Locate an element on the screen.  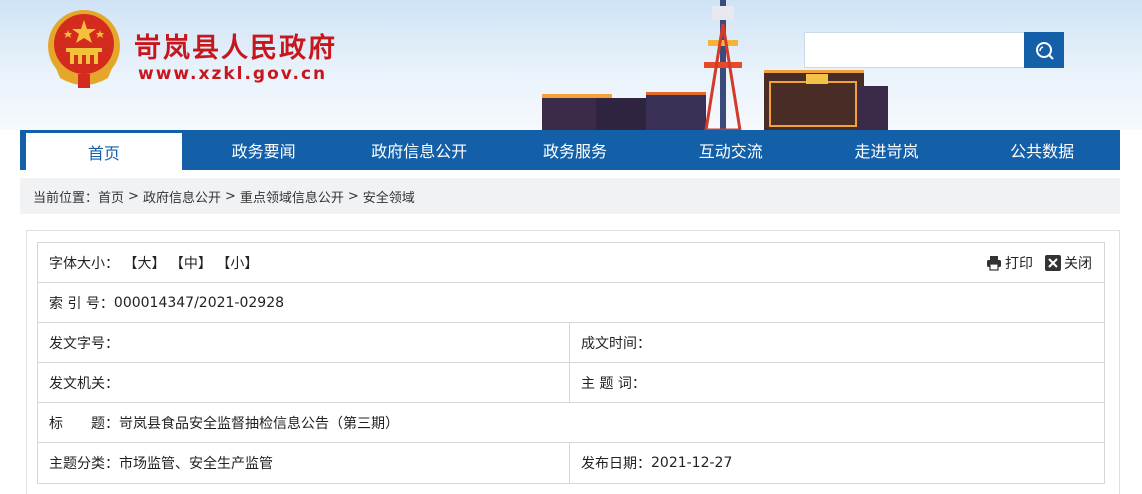
close-button: 关闭 is located at coordinates (1068, 263).